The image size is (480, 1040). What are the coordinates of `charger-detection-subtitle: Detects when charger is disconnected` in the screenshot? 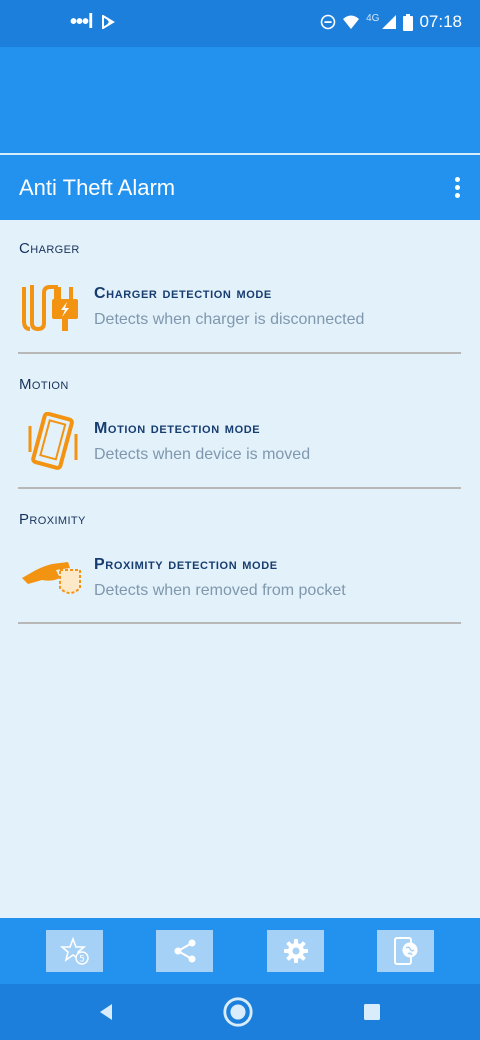 It's located at (229, 319).